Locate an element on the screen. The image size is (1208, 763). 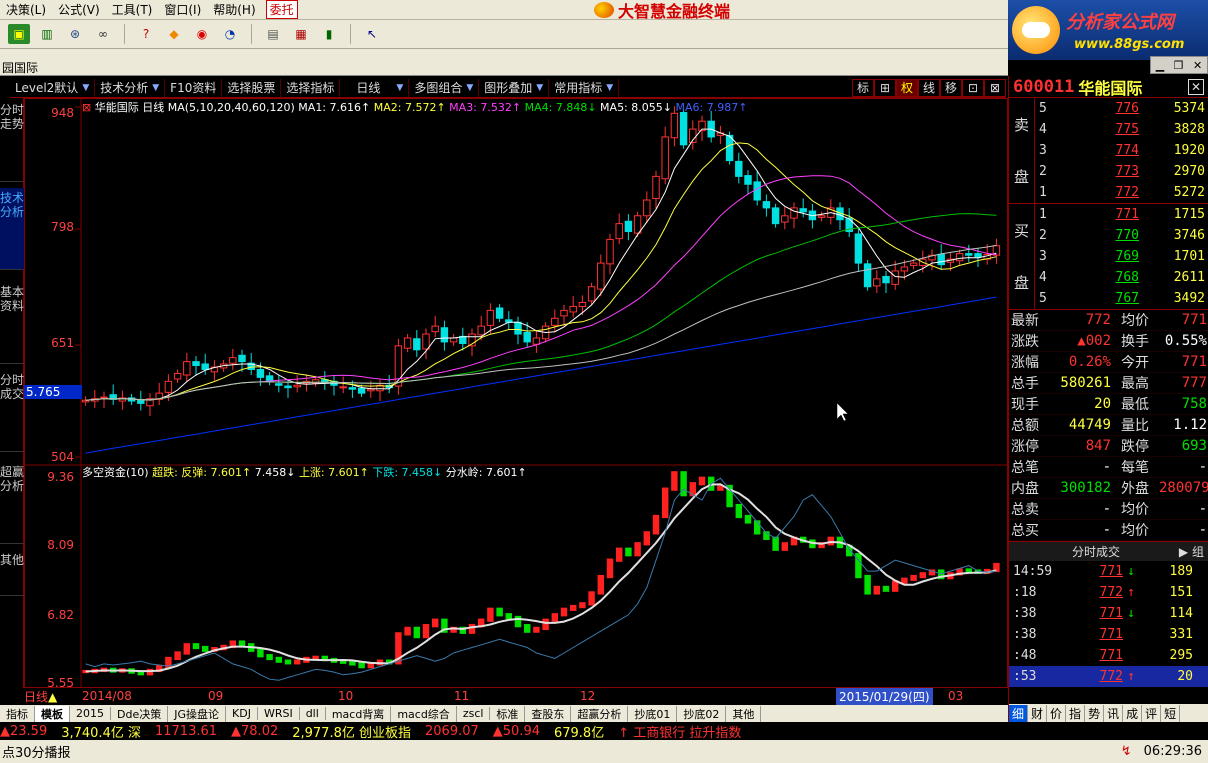
multi-chart: 多图组合 ▼ is located at coordinates (444, 87).